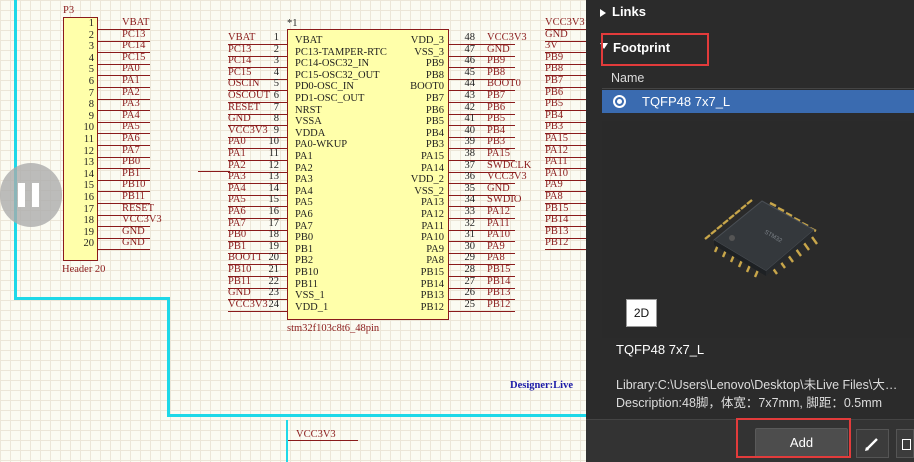 The width and height of the screenshot is (914, 462). Describe the element at coordinates (470, 107) in the screenshot. I see `pin-number: 42` at that location.